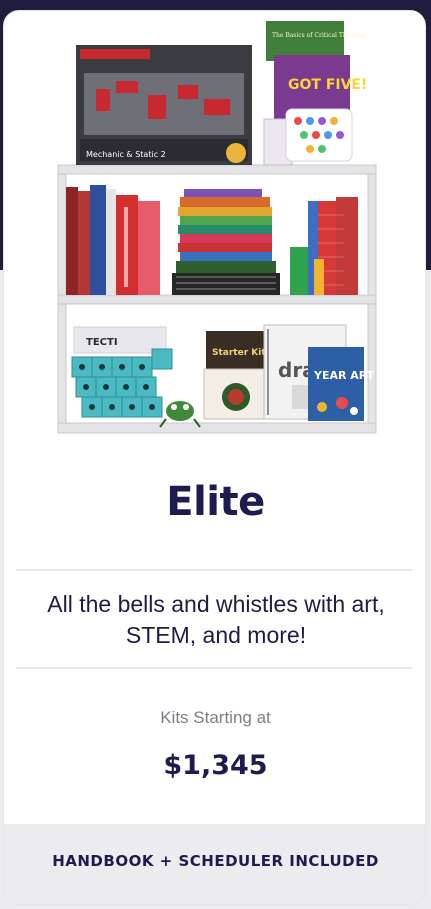 Image resolution: width=431 pixels, height=909 pixels. Describe the element at coordinates (122, 383) in the screenshot. I see `teal-blocks` at that location.